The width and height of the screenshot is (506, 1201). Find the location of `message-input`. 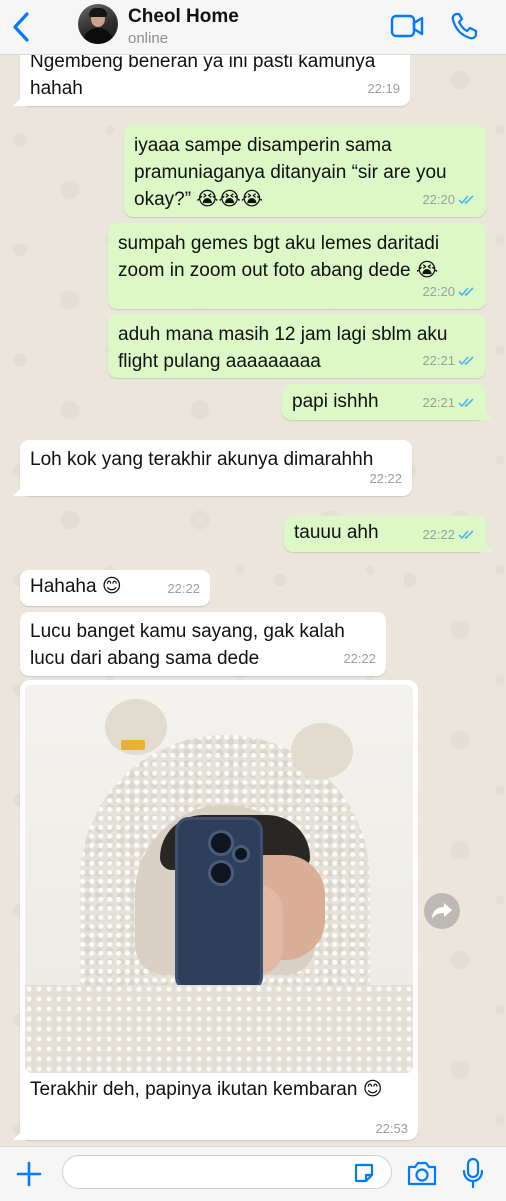

message-input is located at coordinates (227, 1172).